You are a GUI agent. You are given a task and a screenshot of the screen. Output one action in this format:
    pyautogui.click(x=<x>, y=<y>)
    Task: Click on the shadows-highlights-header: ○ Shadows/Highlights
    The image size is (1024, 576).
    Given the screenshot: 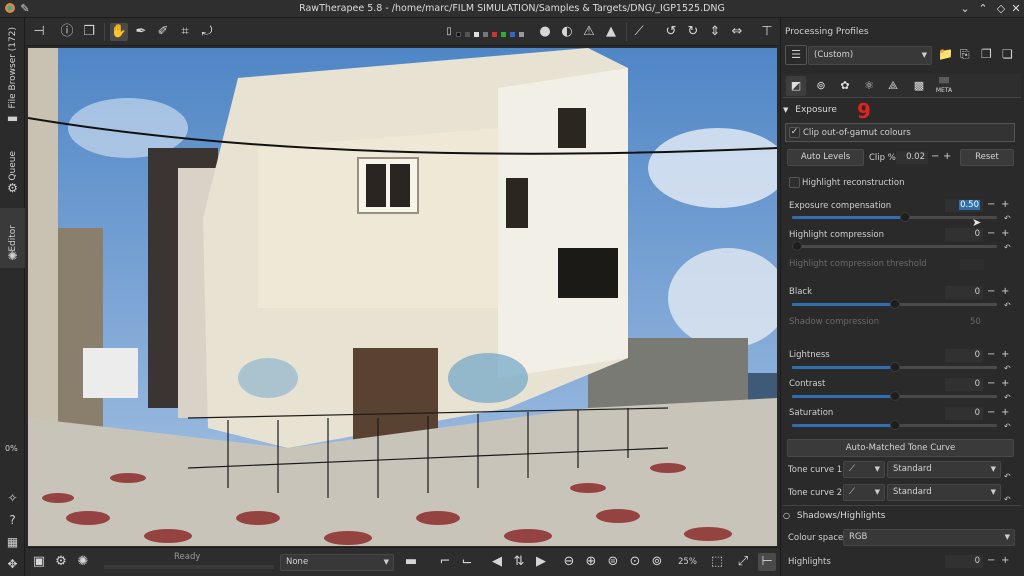 What is the action you would take?
    pyautogui.click(x=834, y=516)
    